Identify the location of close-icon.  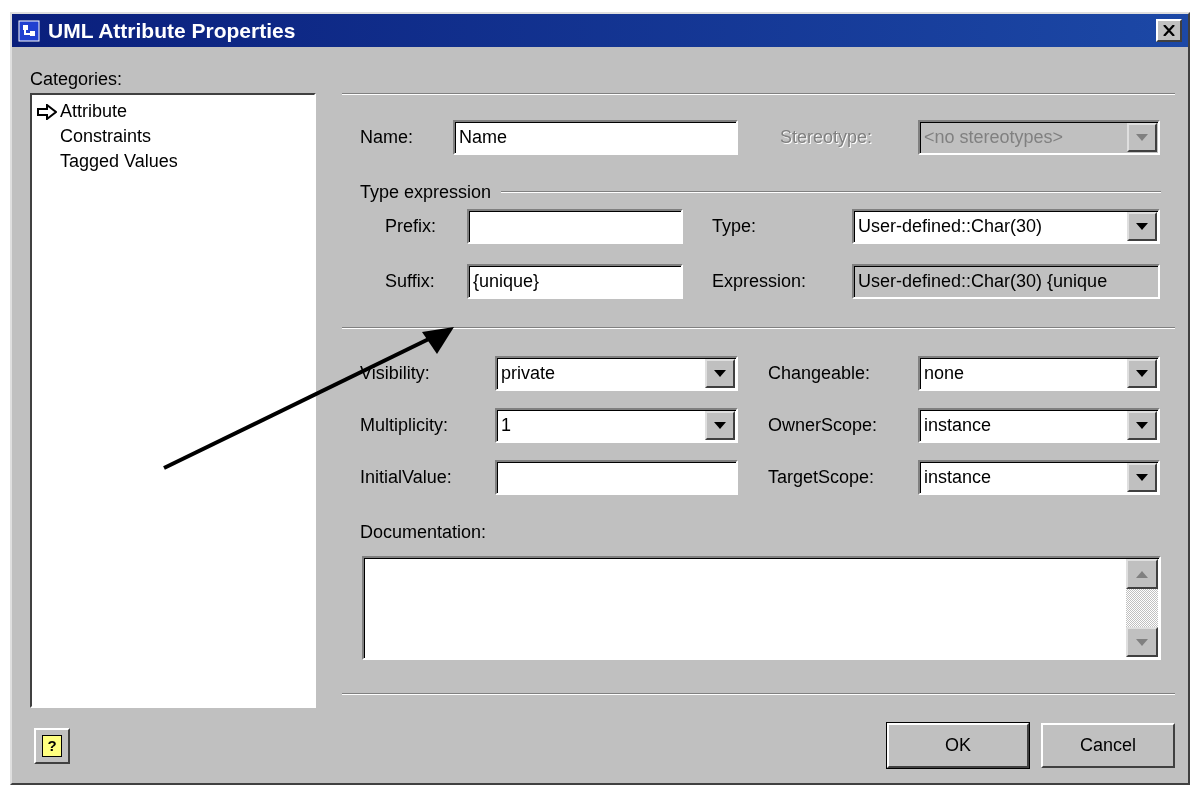
(1169, 30).